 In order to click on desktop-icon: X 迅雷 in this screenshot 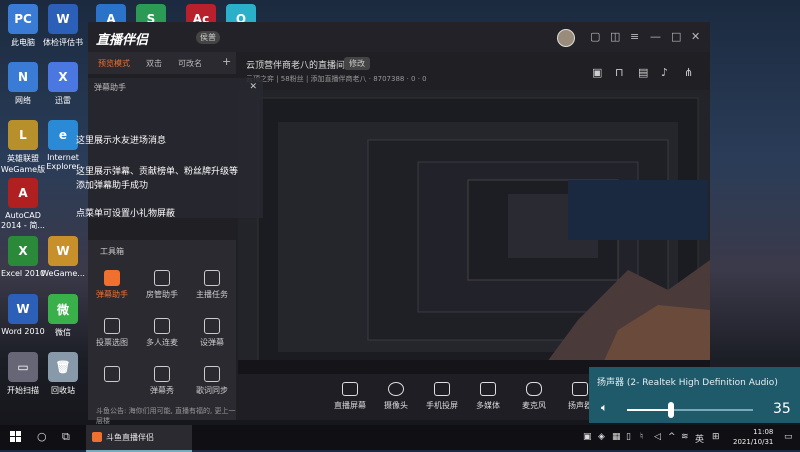, I will do `click(63, 84)`.